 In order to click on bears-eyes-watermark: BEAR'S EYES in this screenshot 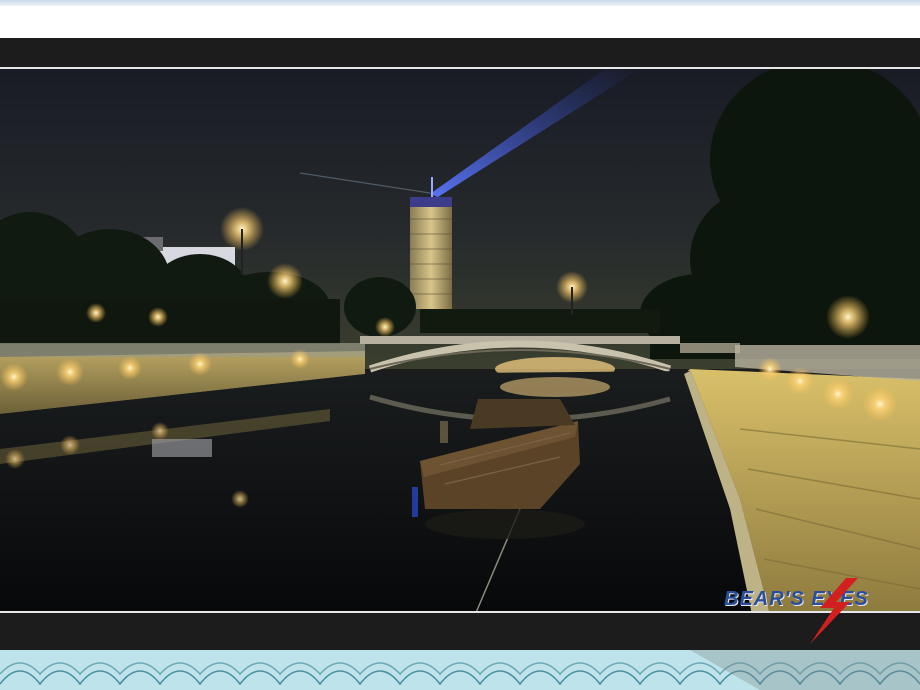, I will do `click(822, 611)`.